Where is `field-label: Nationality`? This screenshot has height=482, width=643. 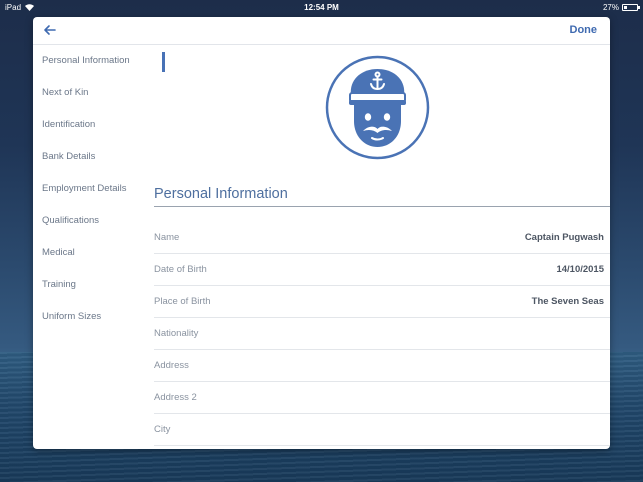
field-label: Nationality is located at coordinates (176, 333).